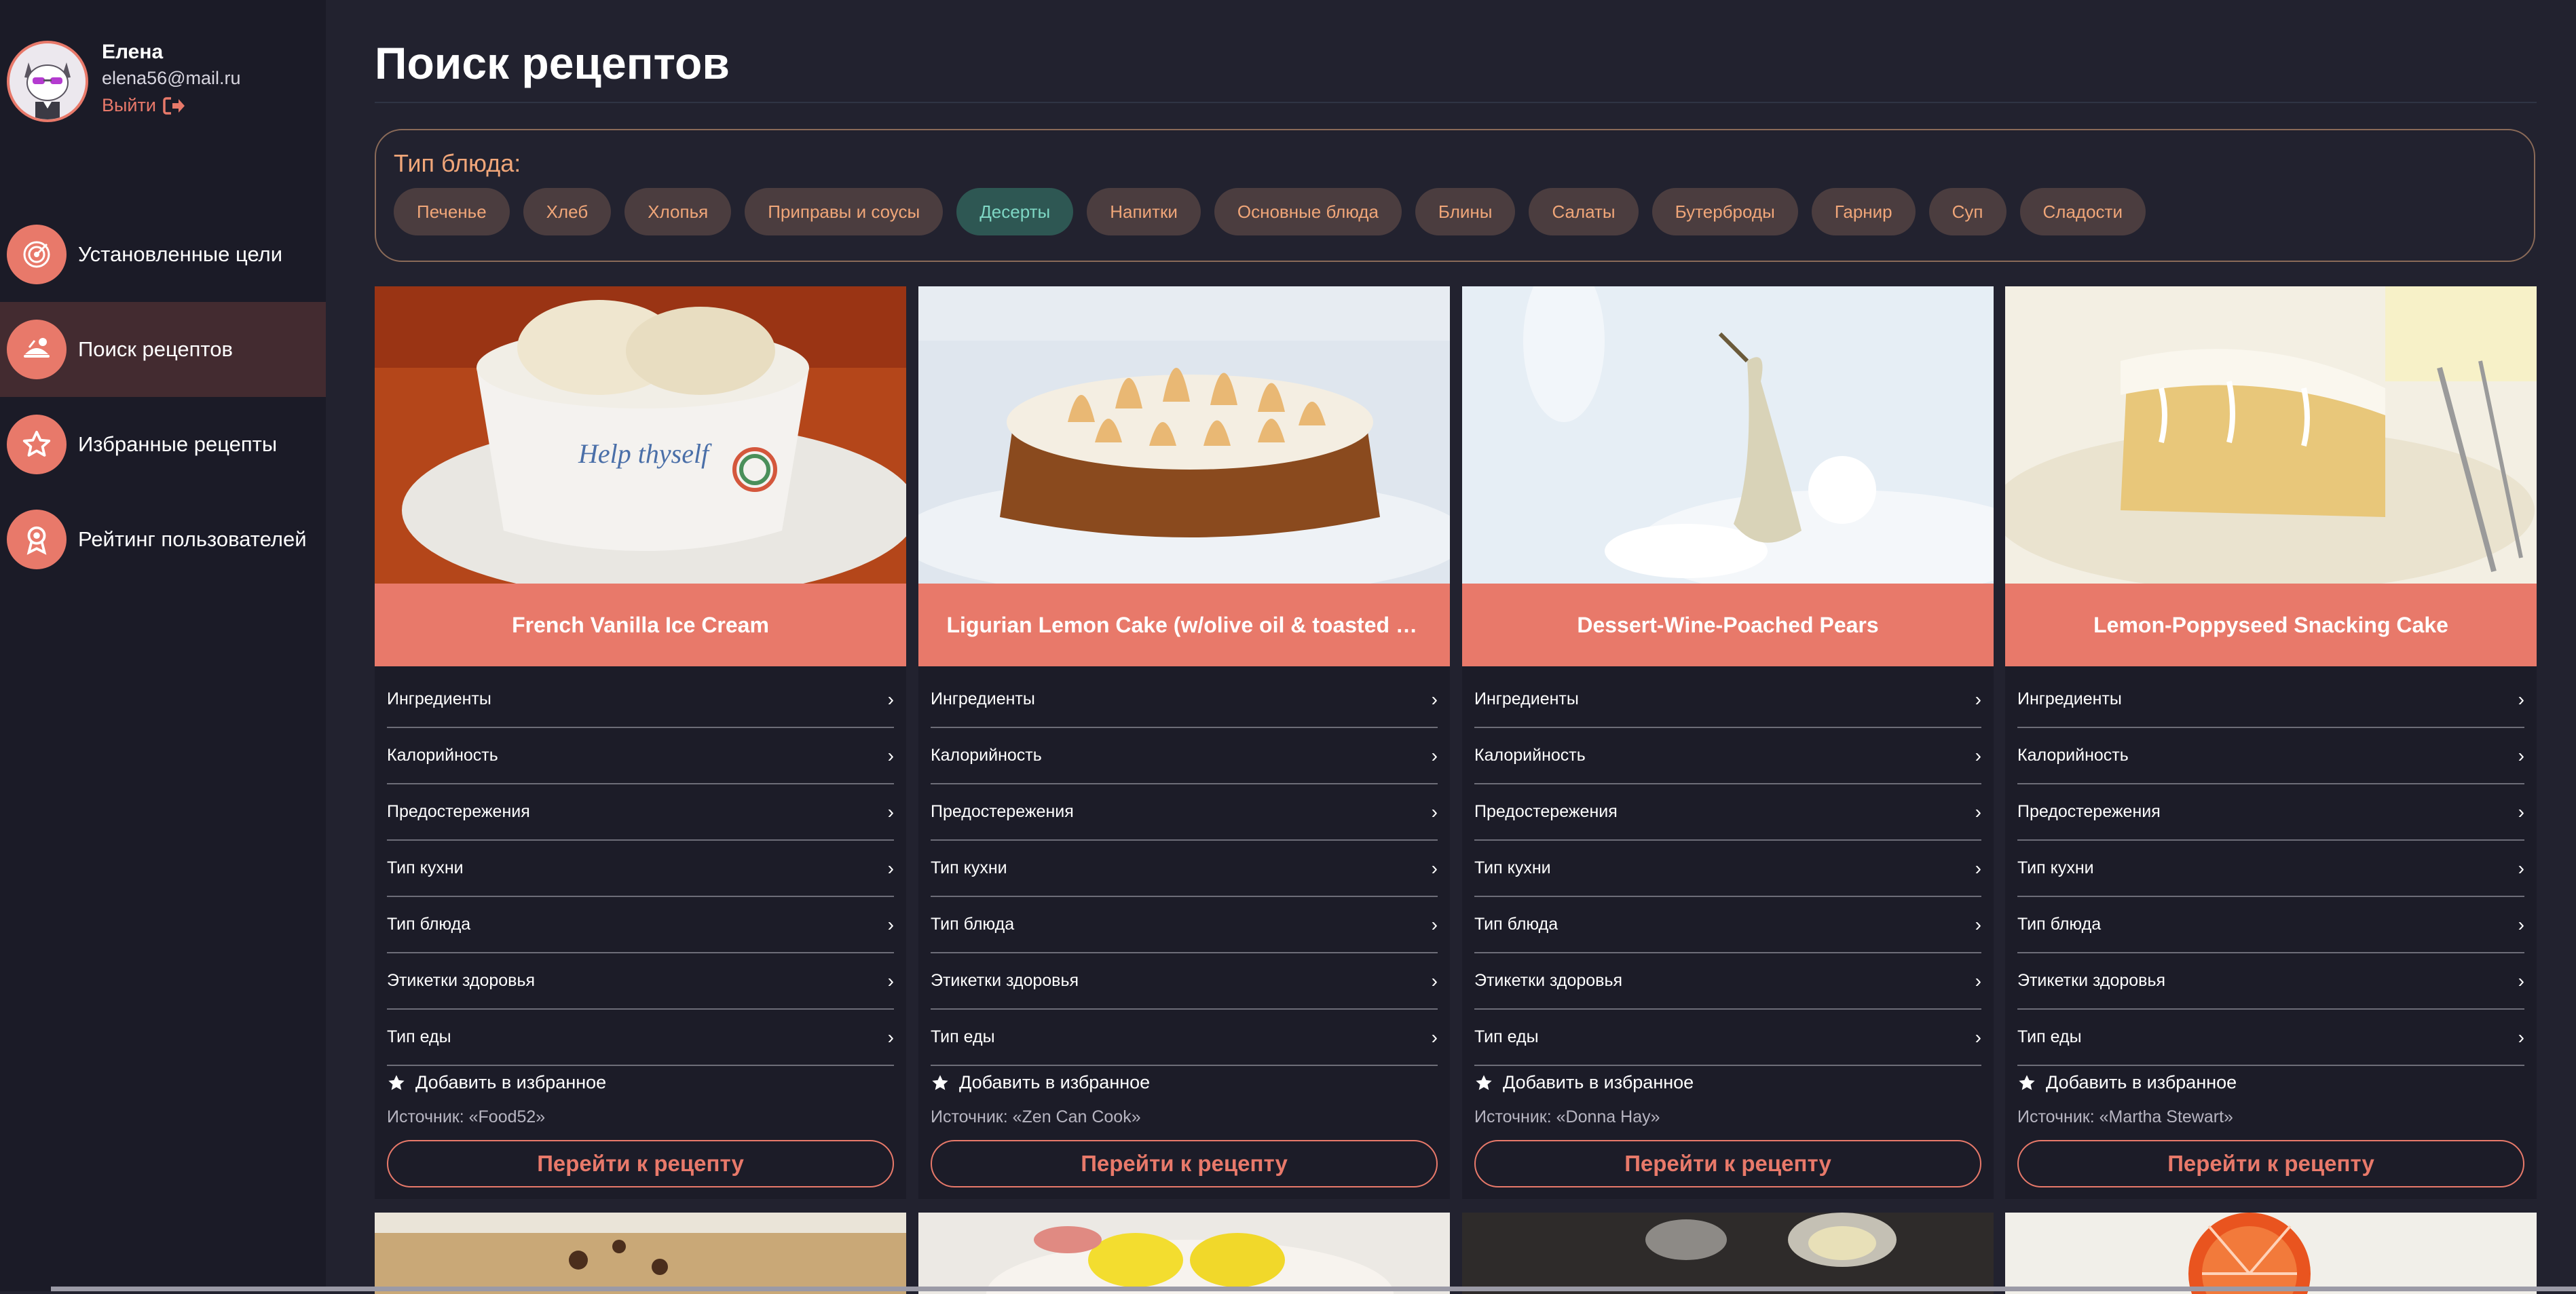 The width and height of the screenshot is (2576, 1294). I want to click on logout-label: Выйти, so click(129, 105).